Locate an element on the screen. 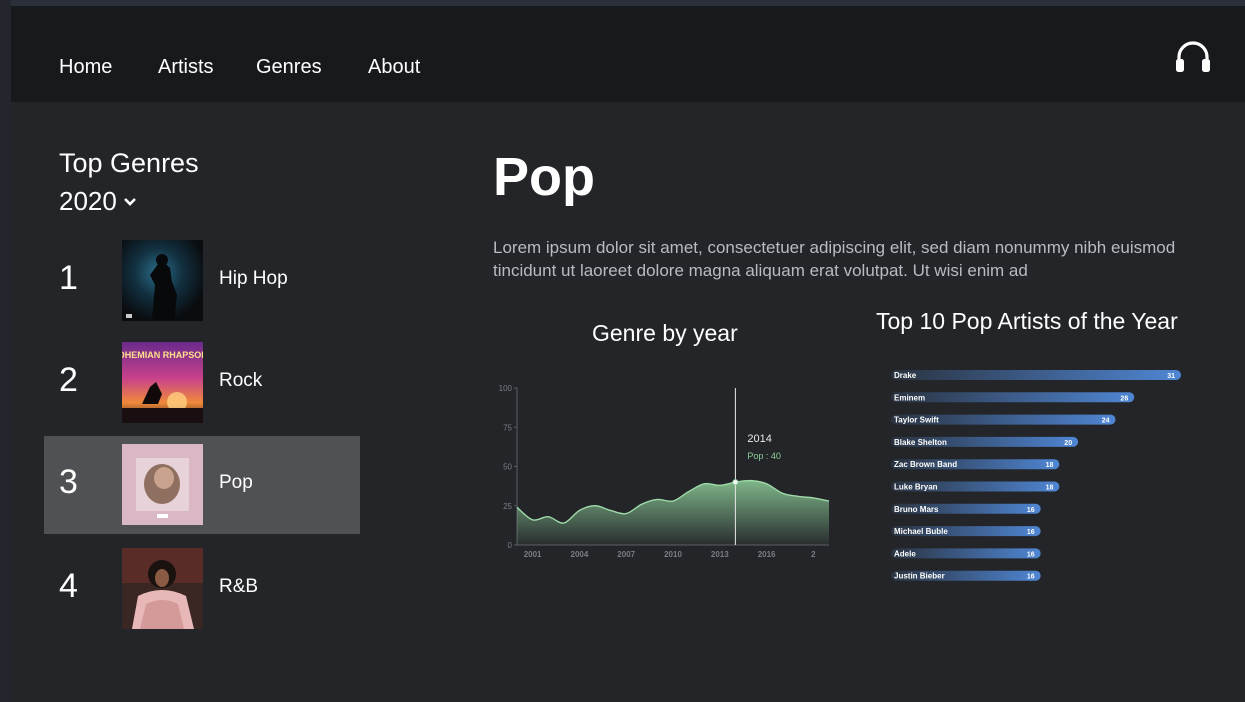 The height and width of the screenshot is (702, 1245). tooltip-value: Pop : 40 is located at coordinates (764, 456).